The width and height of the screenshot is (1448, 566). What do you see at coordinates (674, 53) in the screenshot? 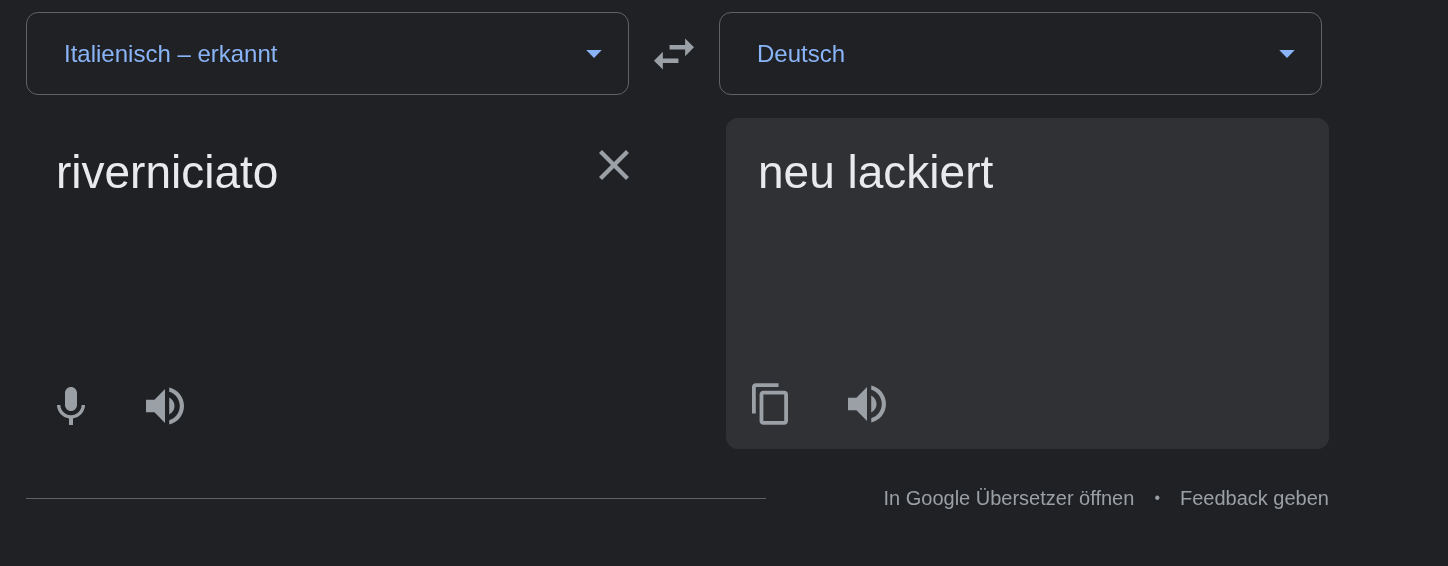
I see `swap-icon` at bounding box center [674, 53].